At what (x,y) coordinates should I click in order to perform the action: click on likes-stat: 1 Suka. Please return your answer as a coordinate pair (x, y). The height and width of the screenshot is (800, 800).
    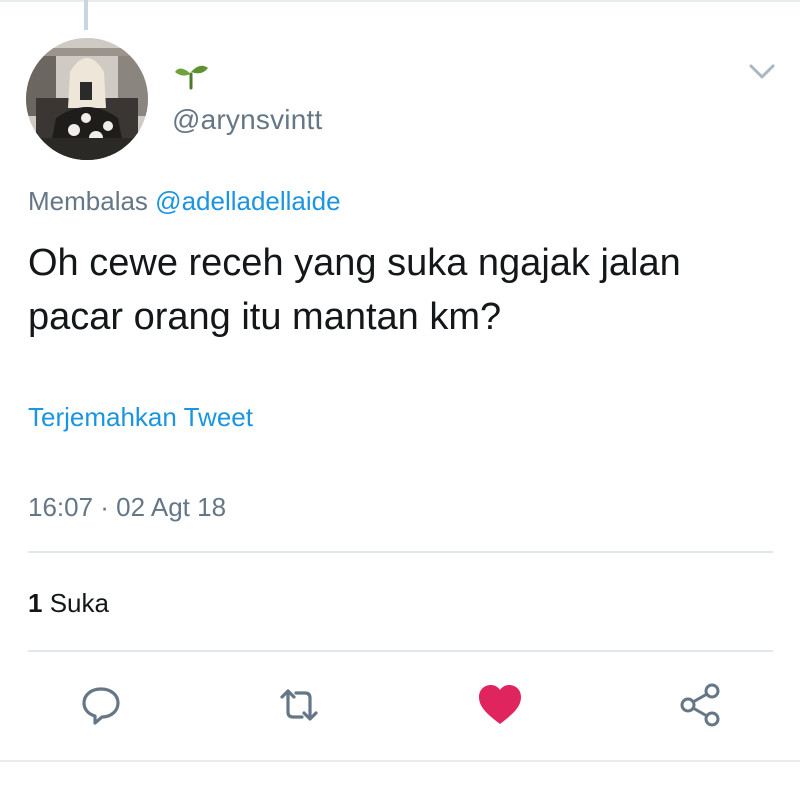
    Looking at the image, I should click on (68, 603).